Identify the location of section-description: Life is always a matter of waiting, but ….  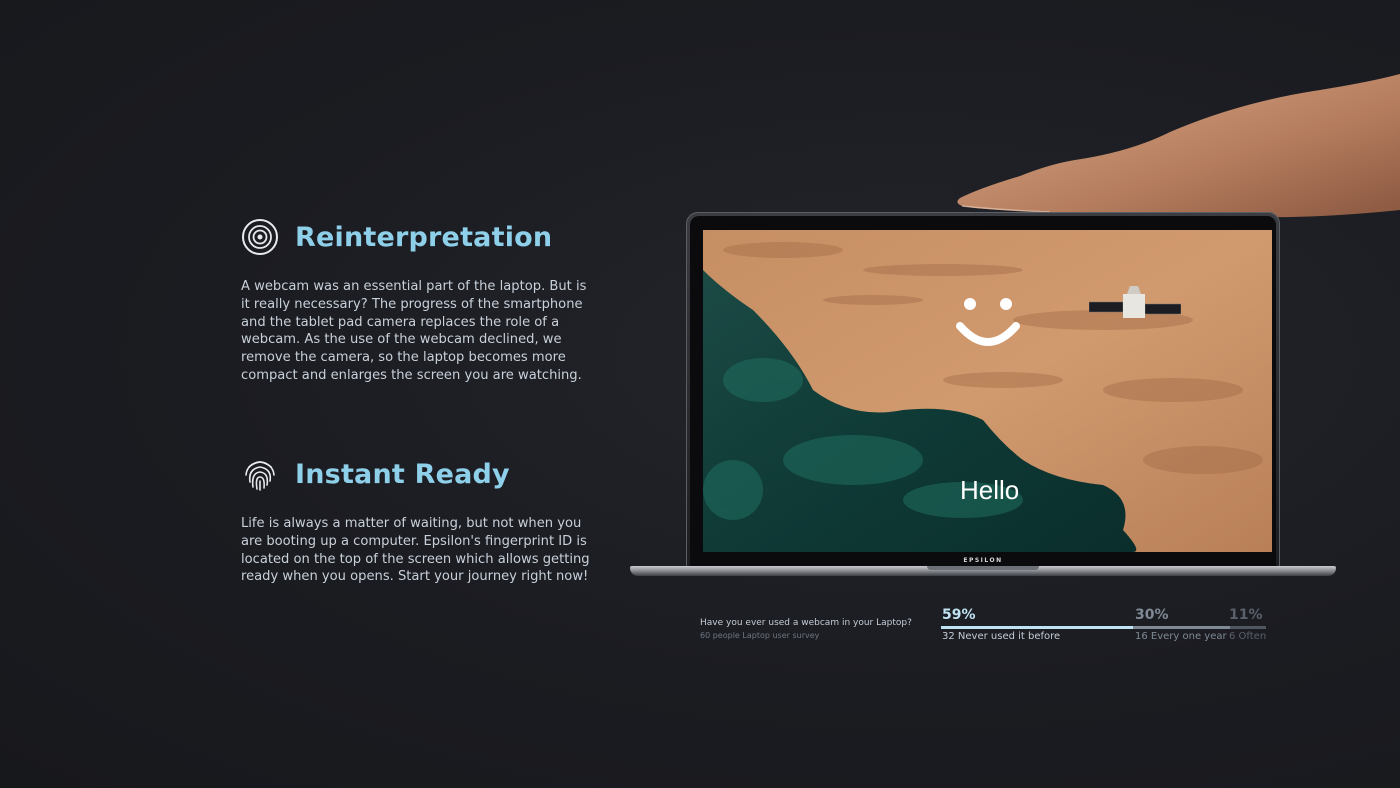
(415, 550).